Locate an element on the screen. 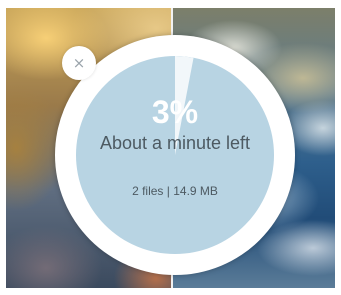 The image size is (341, 295). progress-percent: 3% is located at coordinates (175, 112).